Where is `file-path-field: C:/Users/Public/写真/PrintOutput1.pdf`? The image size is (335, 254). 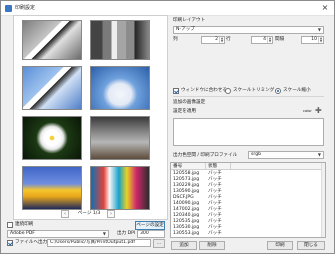
file-path-field: C:/Users/Public/写真/PrintOutput1.pdf is located at coordinates (99, 243).